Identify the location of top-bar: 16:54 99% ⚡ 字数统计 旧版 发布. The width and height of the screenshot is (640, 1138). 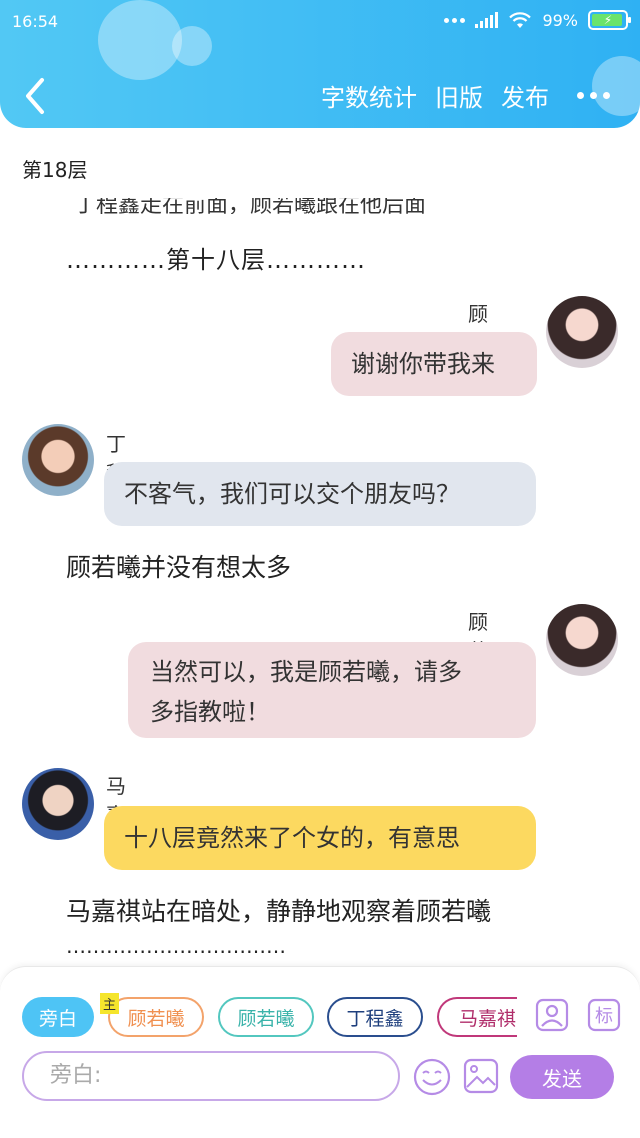
(320, 64).